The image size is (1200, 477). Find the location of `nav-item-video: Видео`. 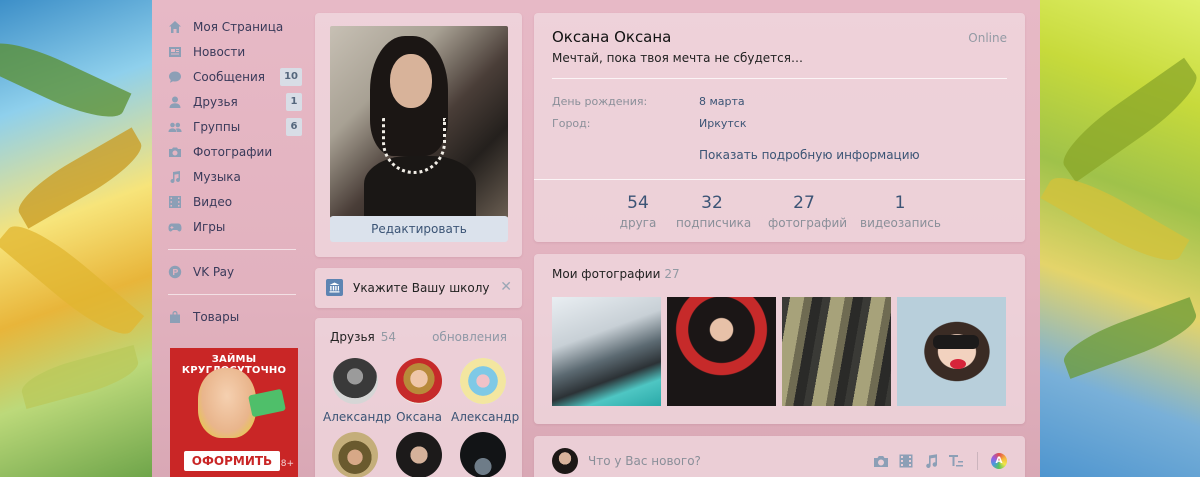

nav-item-video: Видео is located at coordinates (235, 201).